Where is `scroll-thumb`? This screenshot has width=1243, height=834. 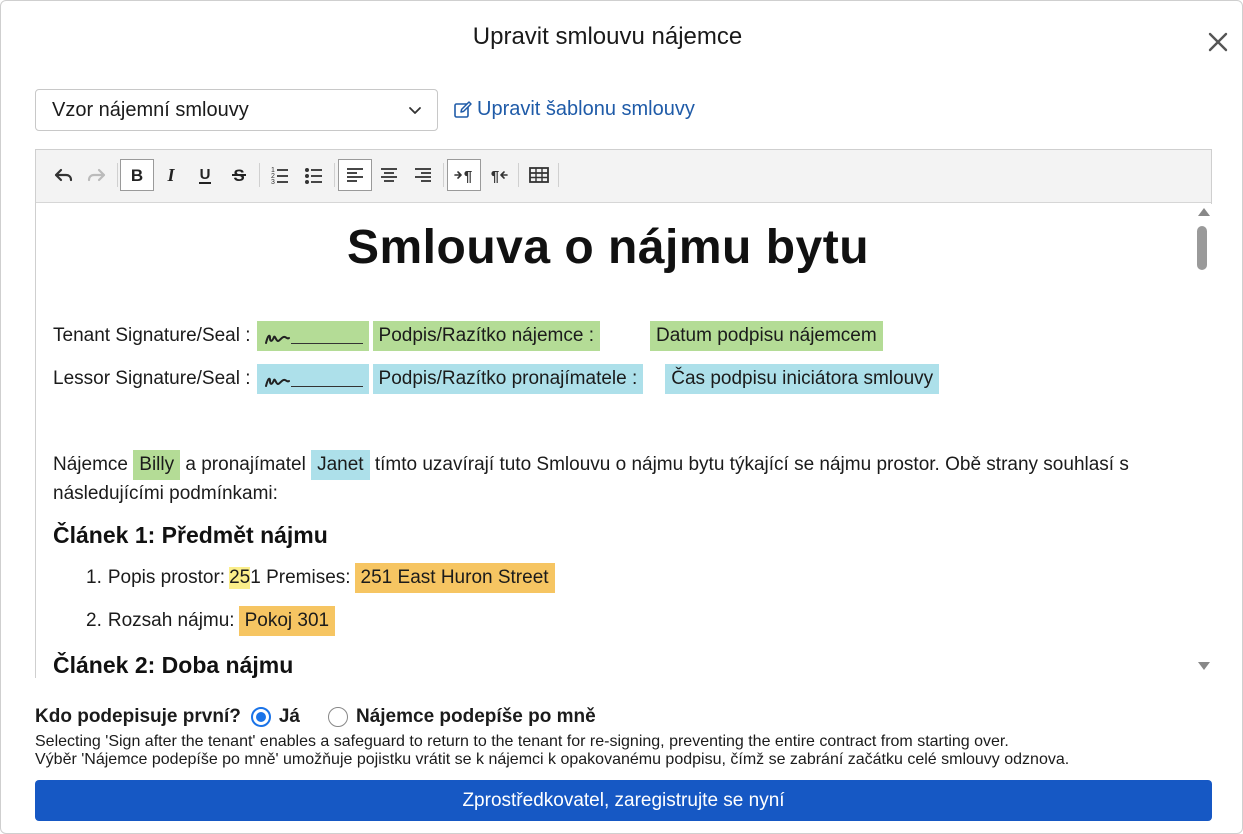
scroll-thumb is located at coordinates (1202, 248).